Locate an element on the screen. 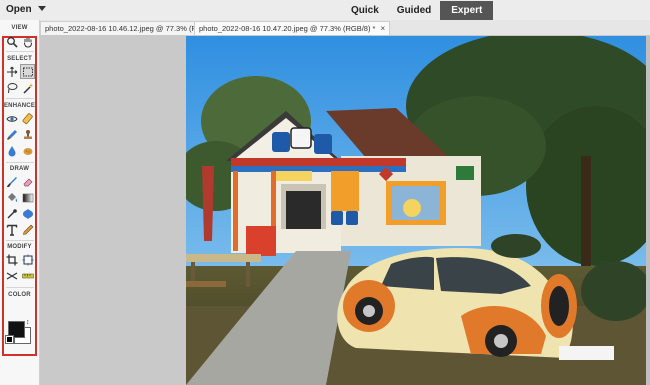 This screenshot has height=385, width=650. tab-expert: Expert is located at coordinates (467, 10).